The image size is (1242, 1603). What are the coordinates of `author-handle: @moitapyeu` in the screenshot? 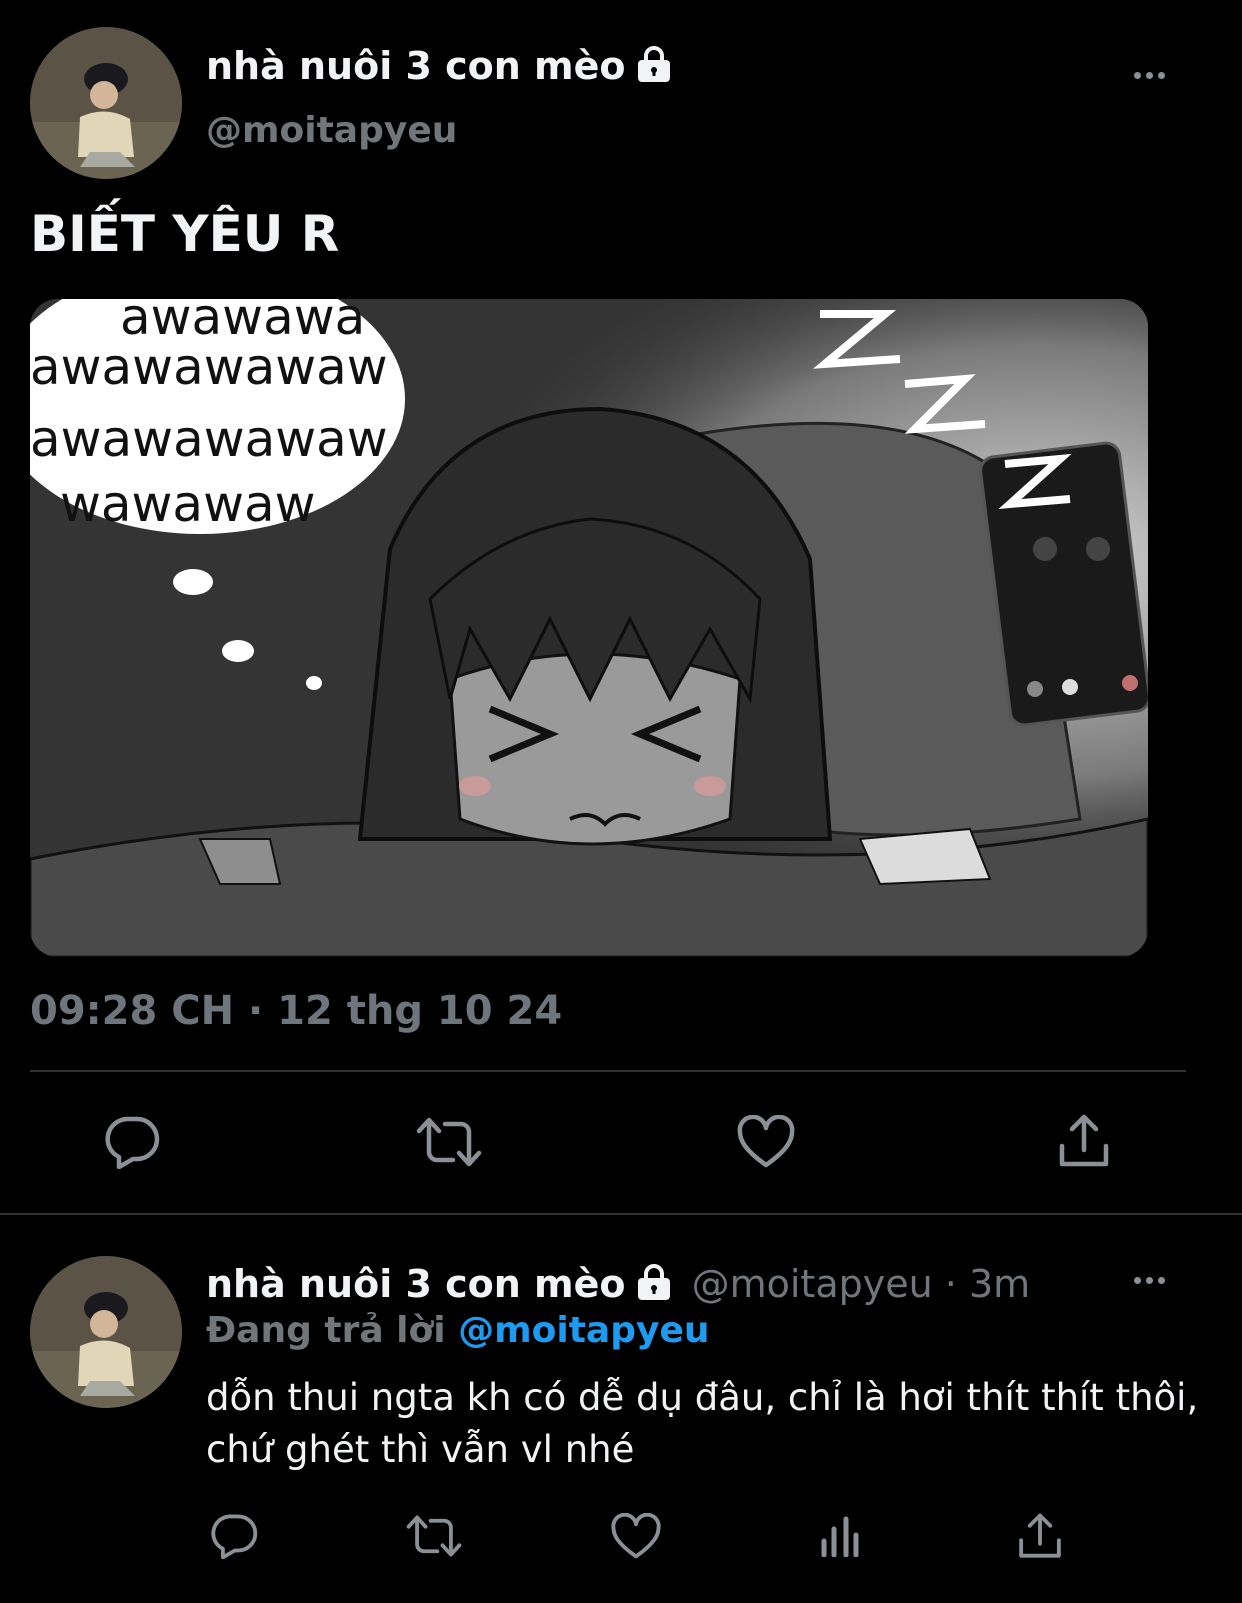 It's located at (331, 130).